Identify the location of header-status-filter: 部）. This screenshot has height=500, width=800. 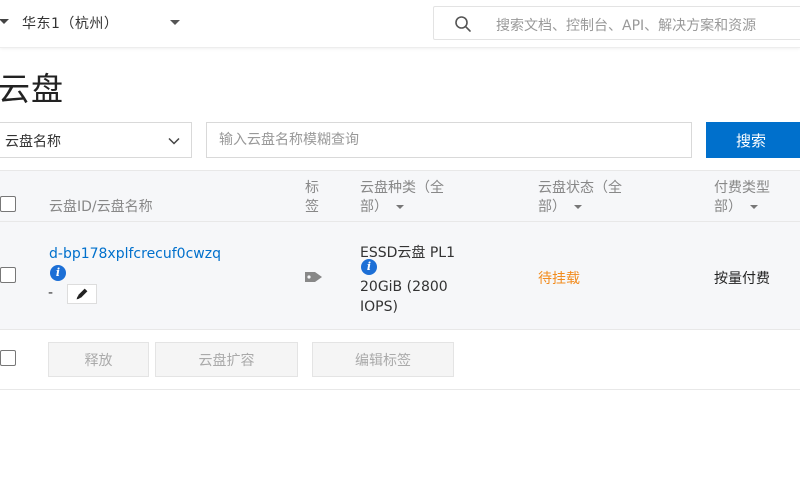
(560, 207).